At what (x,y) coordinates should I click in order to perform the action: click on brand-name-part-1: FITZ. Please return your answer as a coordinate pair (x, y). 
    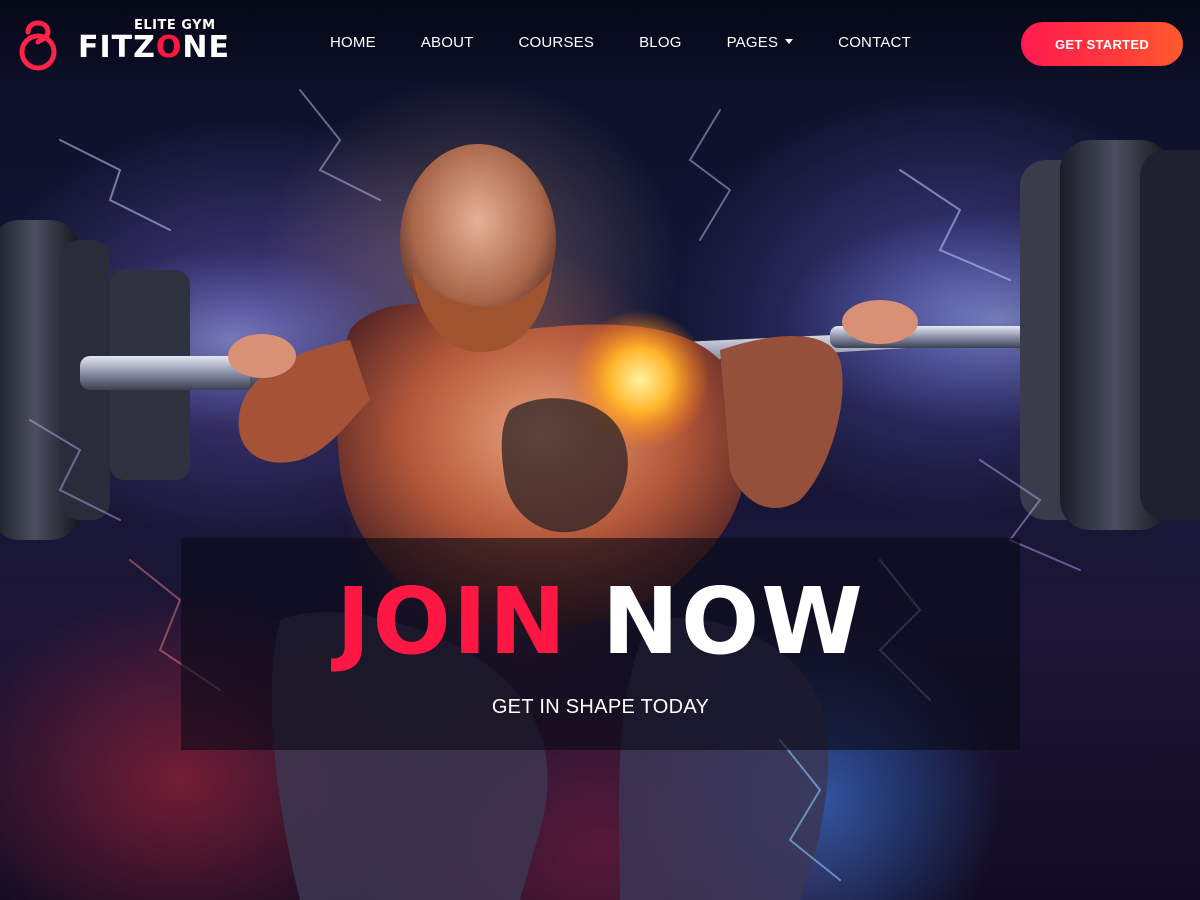
    Looking at the image, I should click on (117, 47).